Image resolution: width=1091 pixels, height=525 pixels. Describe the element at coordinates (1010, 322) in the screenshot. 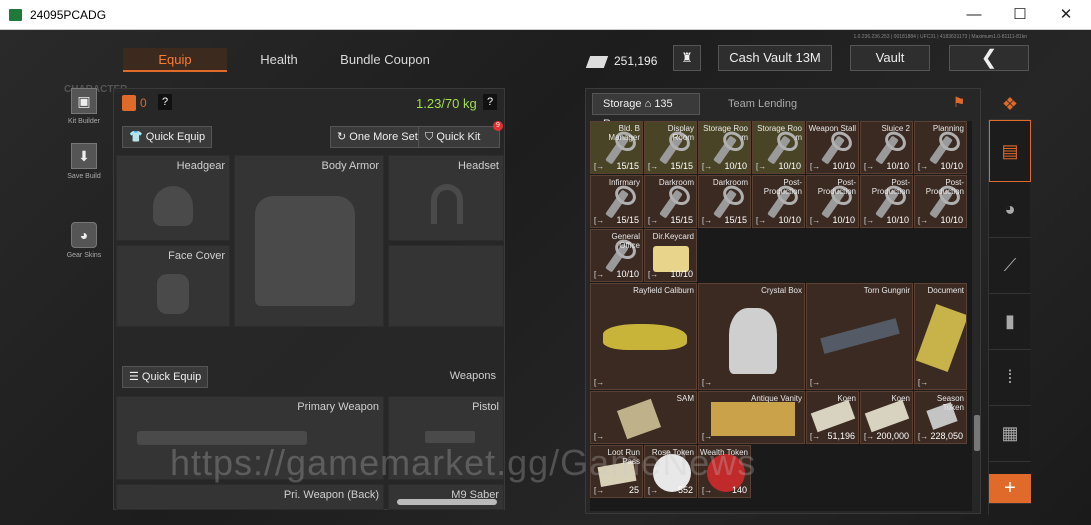

I see `nav-magazine-icon: ▮` at that location.